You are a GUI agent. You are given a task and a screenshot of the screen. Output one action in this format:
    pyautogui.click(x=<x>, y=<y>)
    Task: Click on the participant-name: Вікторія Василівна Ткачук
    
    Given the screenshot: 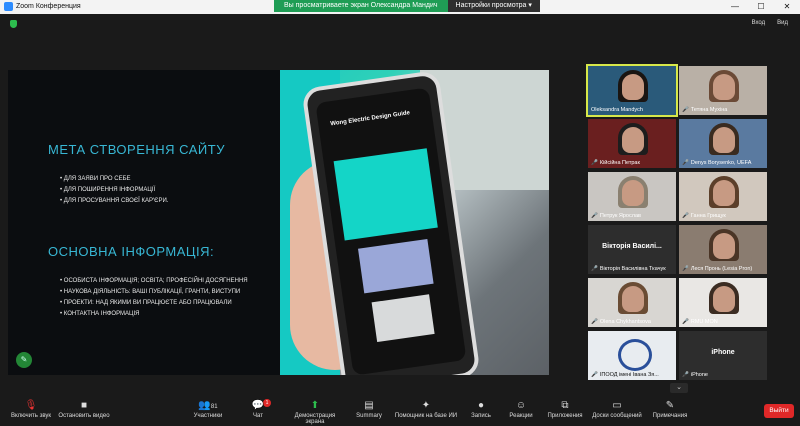 What is the action you would take?
    pyautogui.click(x=632, y=269)
    